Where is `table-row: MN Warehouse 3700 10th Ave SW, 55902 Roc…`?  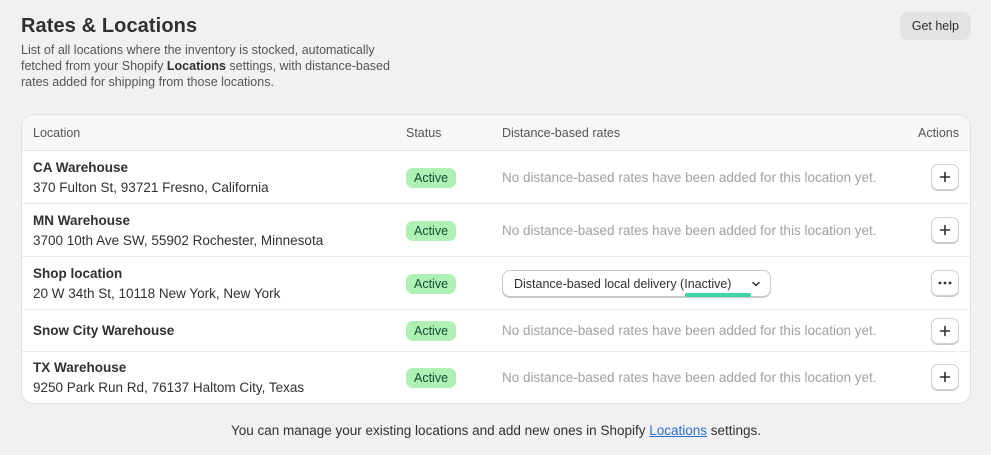
table-row: MN Warehouse 3700 10th Ave SW, 55902 Roc… is located at coordinates (496, 230).